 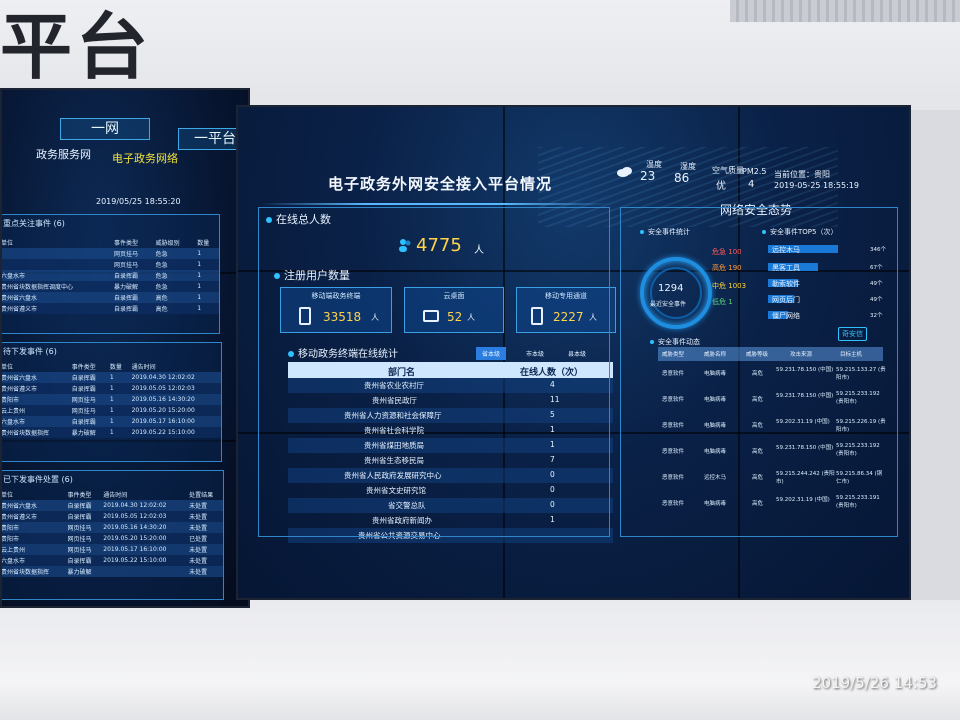 I want to click on table-row: 贵阳市 网页挂马 2019.05.20 15:20:00 已处置, so click(x=112, y=538).